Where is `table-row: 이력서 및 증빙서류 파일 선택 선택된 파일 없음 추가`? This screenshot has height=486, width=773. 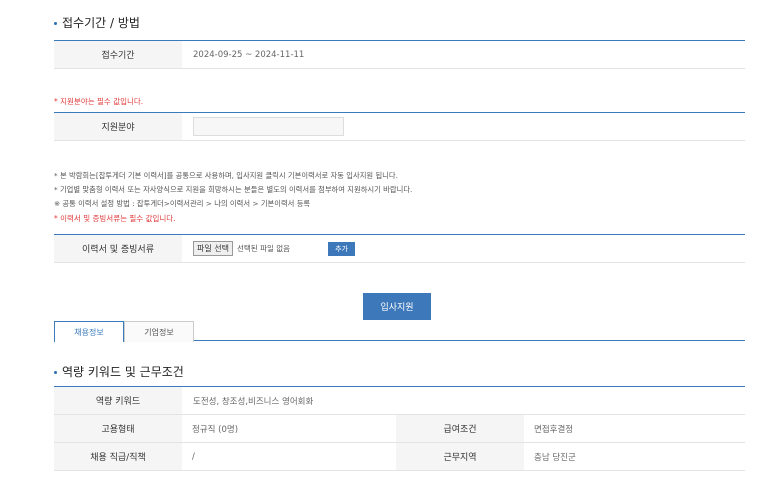 table-row: 이력서 및 증빙서류 파일 선택 선택된 파일 없음 추가 is located at coordinates (399, 249).